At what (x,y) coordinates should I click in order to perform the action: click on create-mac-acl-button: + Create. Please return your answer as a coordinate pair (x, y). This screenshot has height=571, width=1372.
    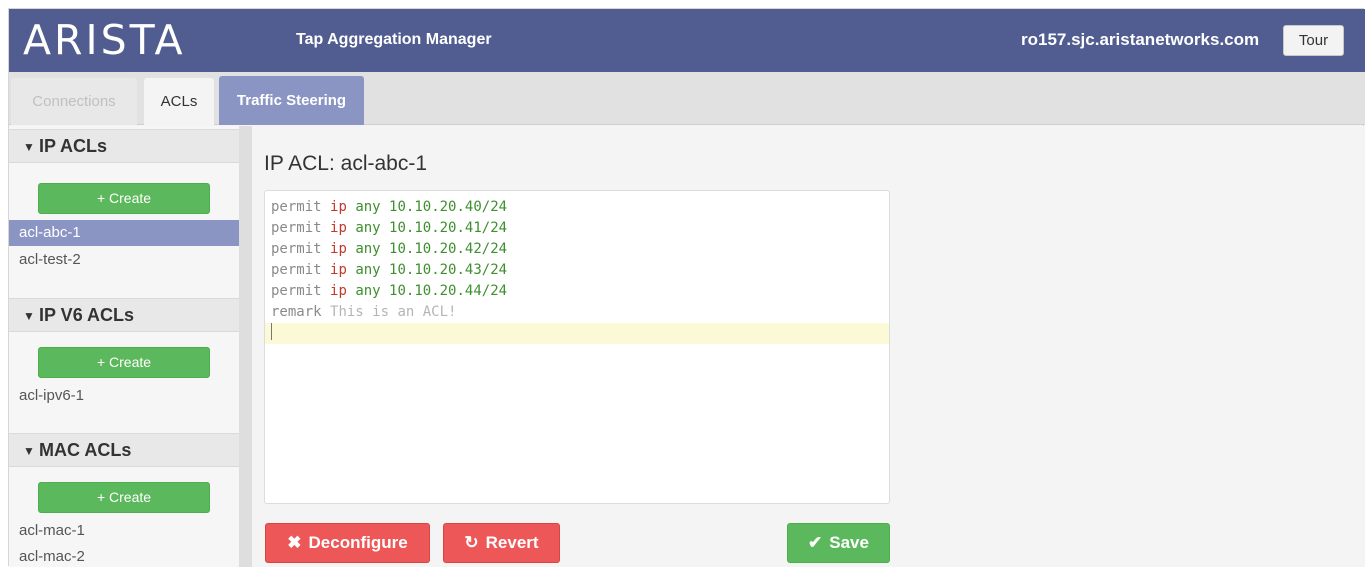
    Looking at the image, I should click on (124, 497).